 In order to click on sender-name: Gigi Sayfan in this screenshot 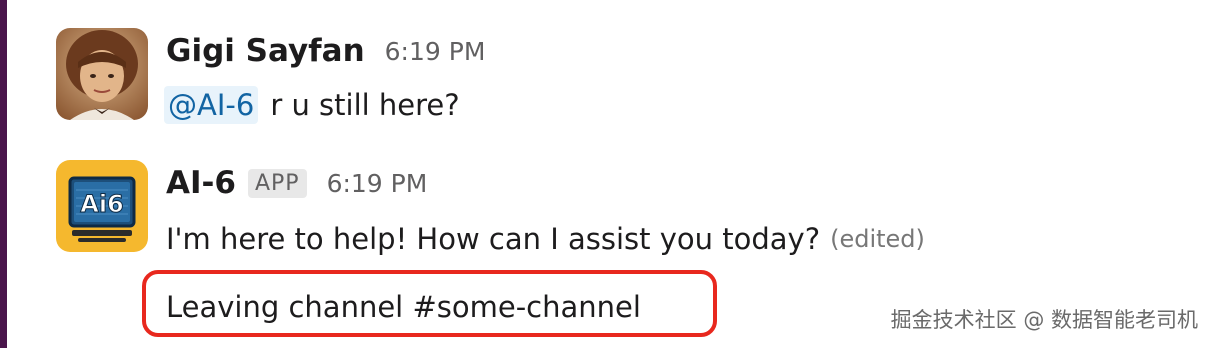, I will do `click(265, 51)`.